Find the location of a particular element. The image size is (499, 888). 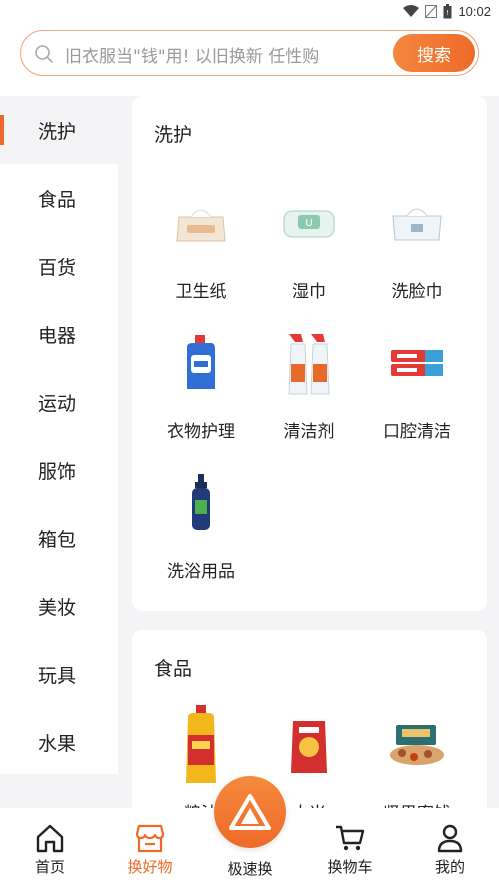

active-indicator is located at coordinates (2, 130).